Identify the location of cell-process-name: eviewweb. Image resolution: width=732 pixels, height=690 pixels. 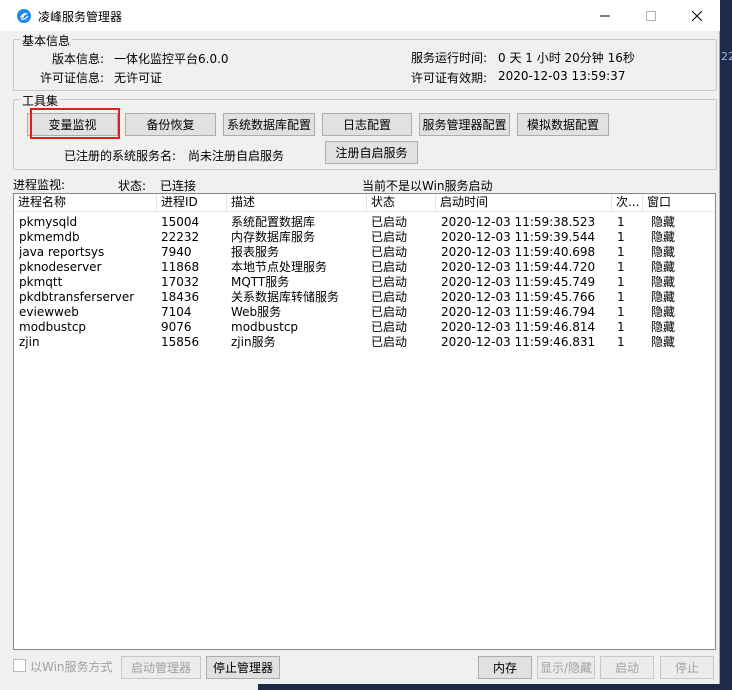
(49, 312).